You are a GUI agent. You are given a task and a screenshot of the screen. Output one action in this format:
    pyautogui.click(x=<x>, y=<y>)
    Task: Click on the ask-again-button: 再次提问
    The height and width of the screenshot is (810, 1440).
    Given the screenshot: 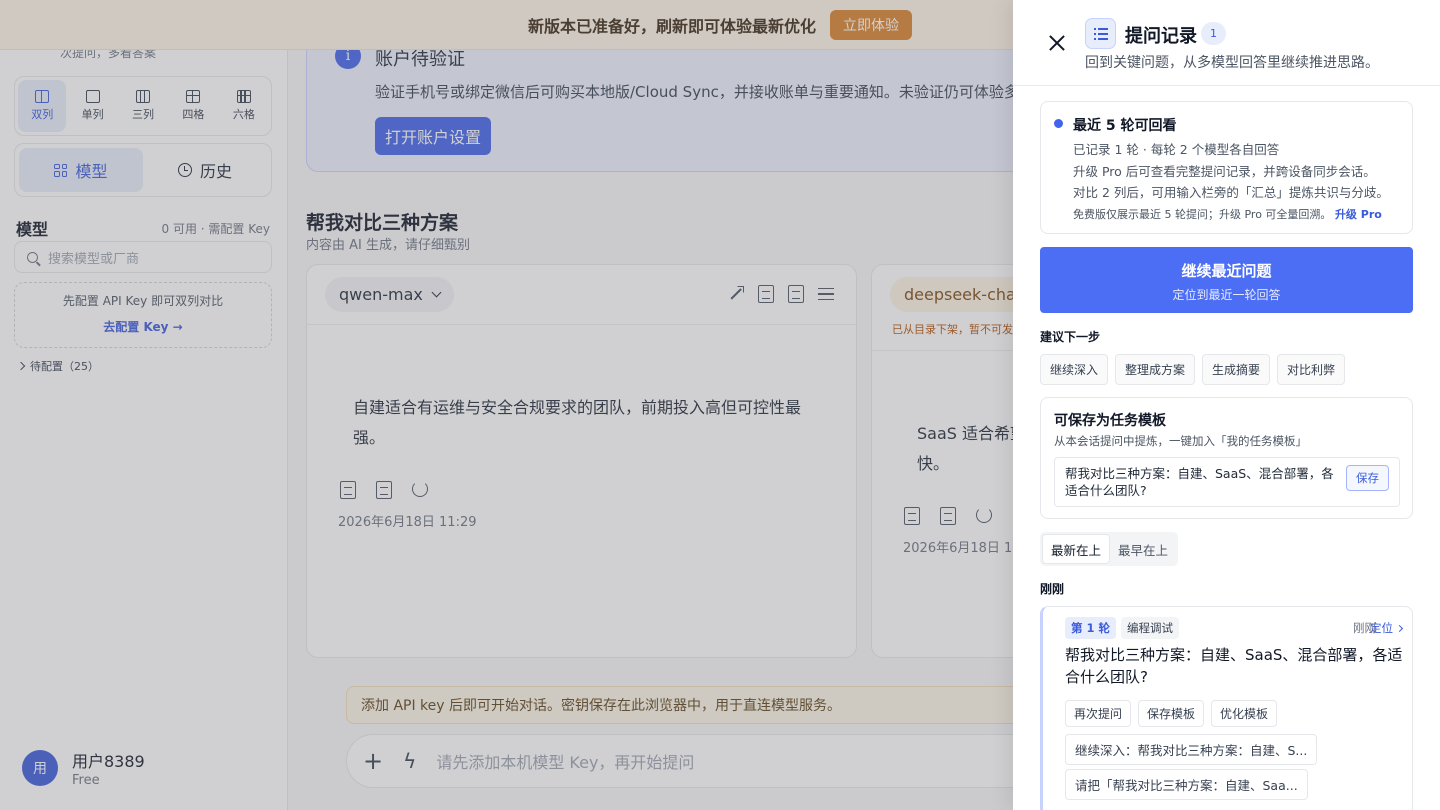 What is the action you would take?
    pyautogui.click(x=1098, y=713)
    